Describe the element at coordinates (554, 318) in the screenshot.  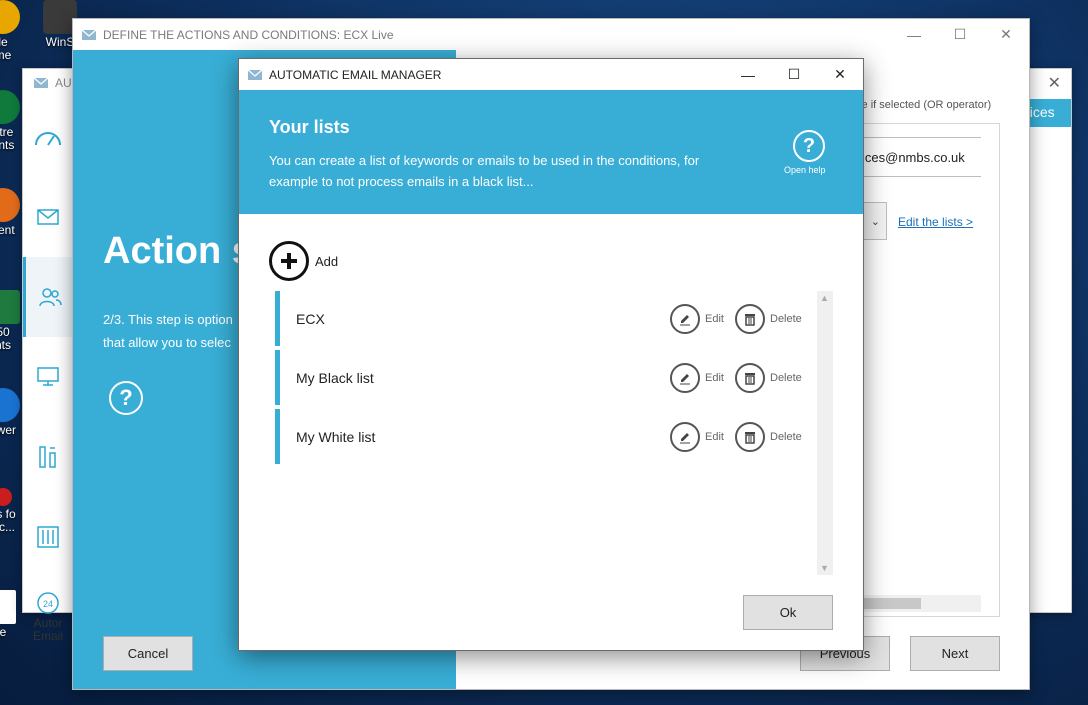
I see `list-item: ECX Edit Delete` at that location.